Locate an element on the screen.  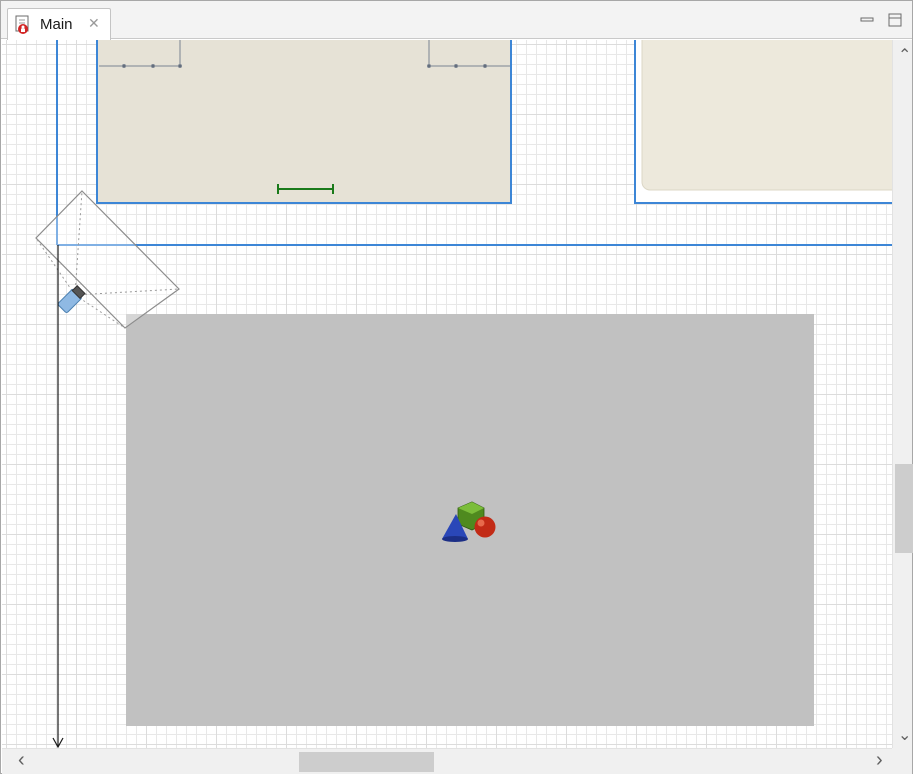
minimize-icon is located at coordinates (867, 20).